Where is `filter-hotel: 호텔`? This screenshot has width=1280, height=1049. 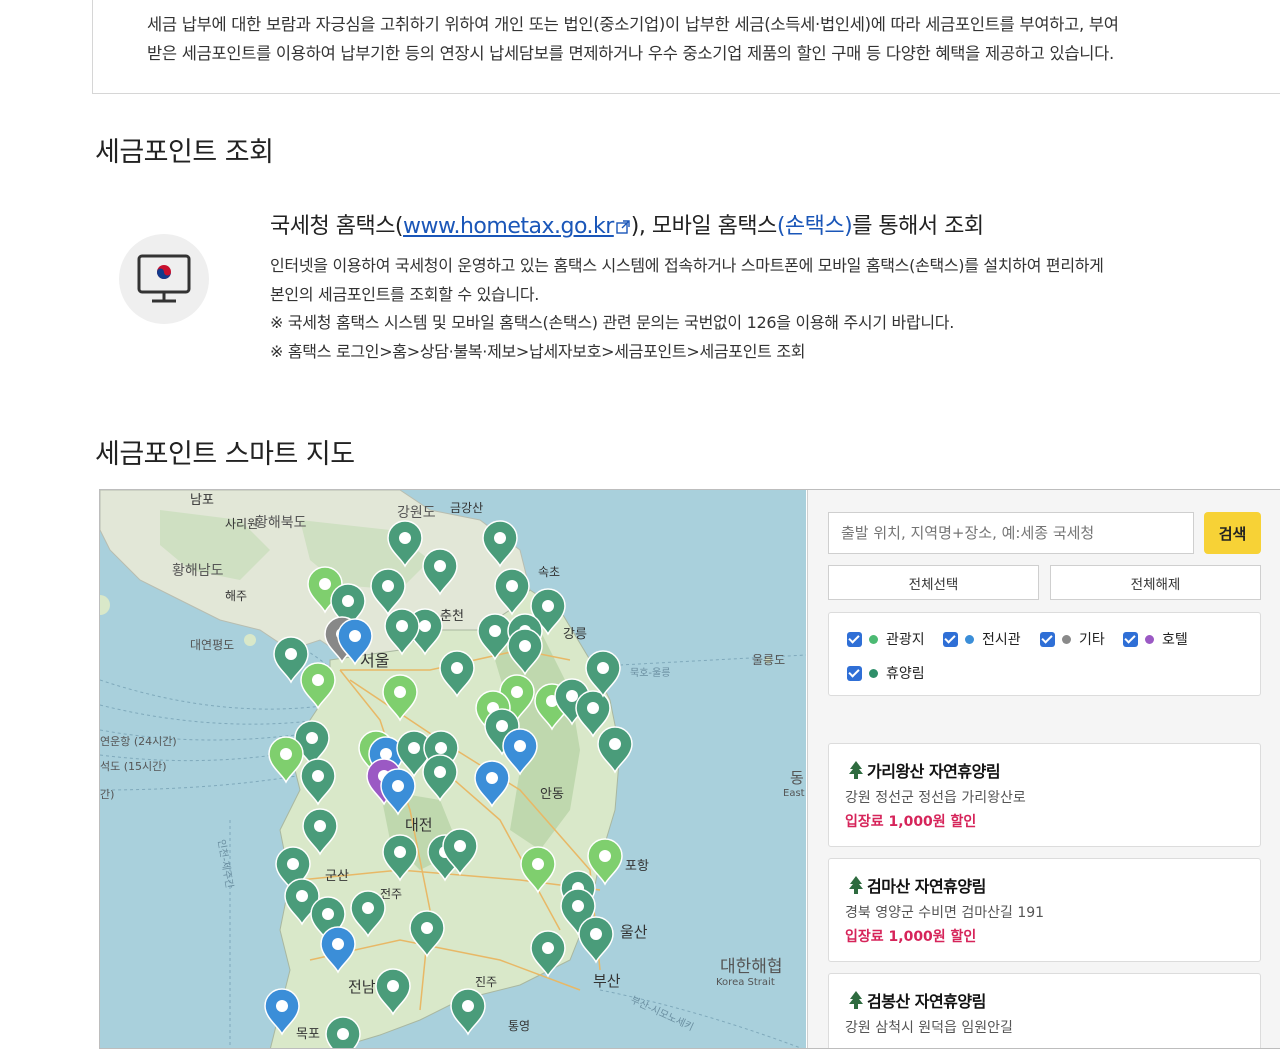
filter-hotel: 호텔 is located at coordinates (1155, 639).